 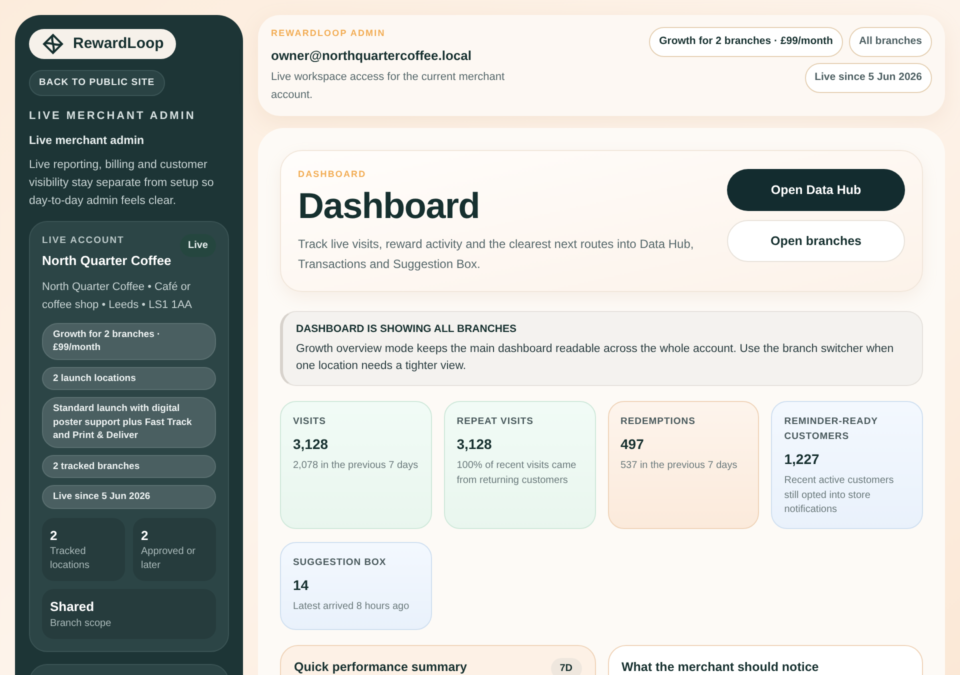 I want to click on account-chip: 2 launch locations, so click(x=129, y=378).